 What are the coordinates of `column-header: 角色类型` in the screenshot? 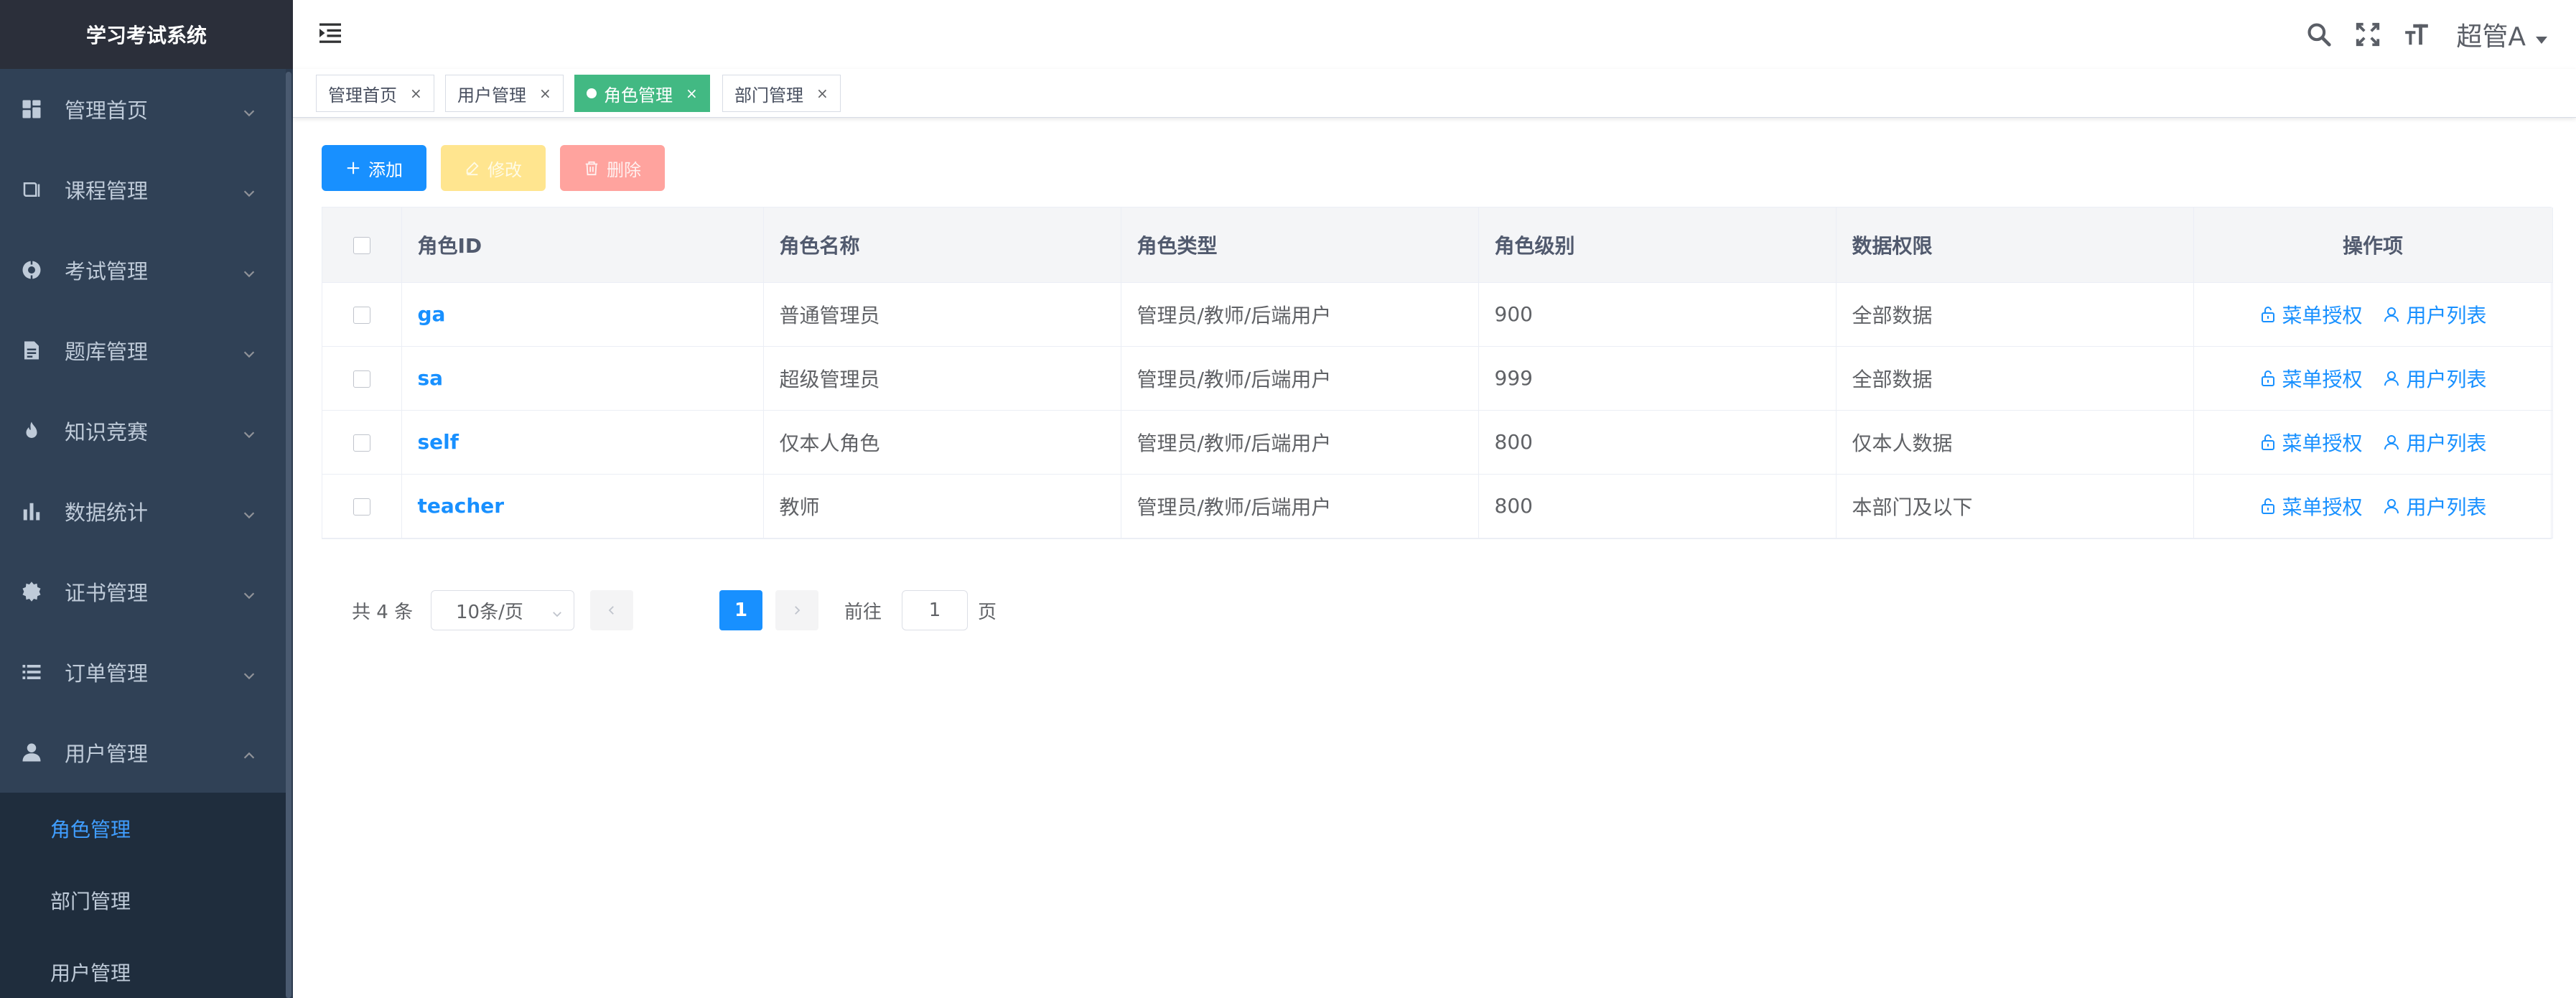 It's located at (1300, 245).